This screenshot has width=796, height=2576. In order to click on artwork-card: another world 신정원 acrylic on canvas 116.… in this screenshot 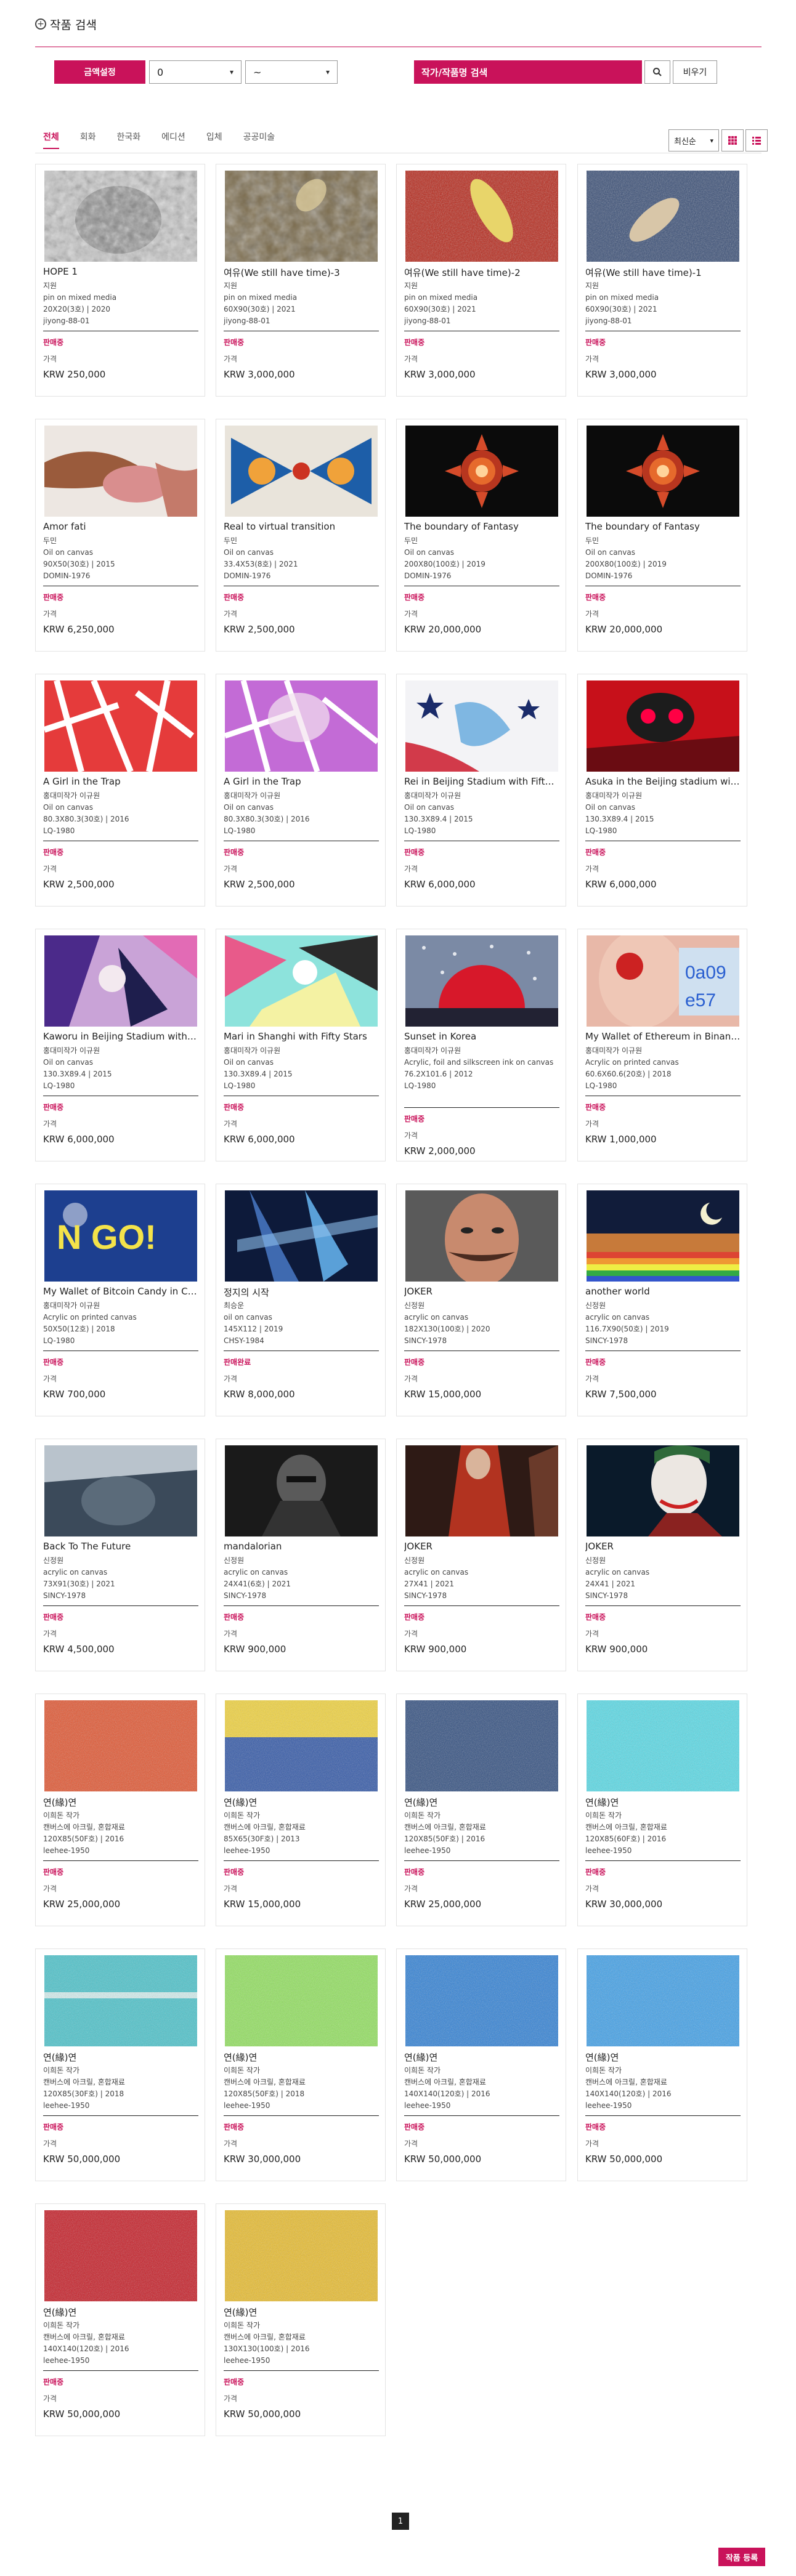, I will do `click(662, 1300)`.